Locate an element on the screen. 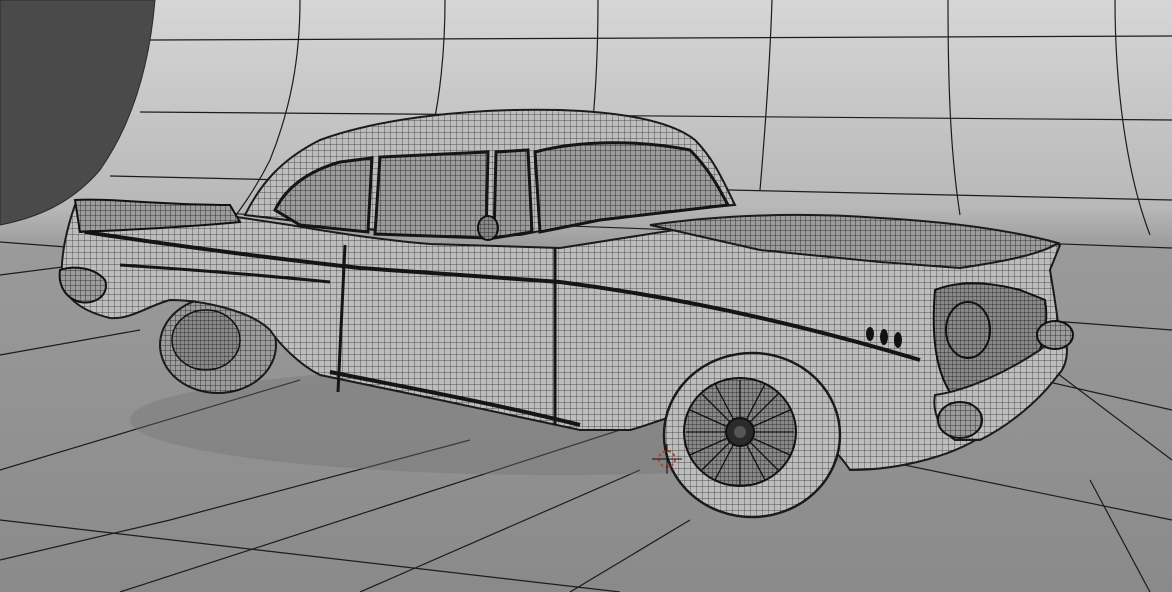 This screenshot has width=1172, height=592. bumper-bullet-left is located at coordinates (960, 420).